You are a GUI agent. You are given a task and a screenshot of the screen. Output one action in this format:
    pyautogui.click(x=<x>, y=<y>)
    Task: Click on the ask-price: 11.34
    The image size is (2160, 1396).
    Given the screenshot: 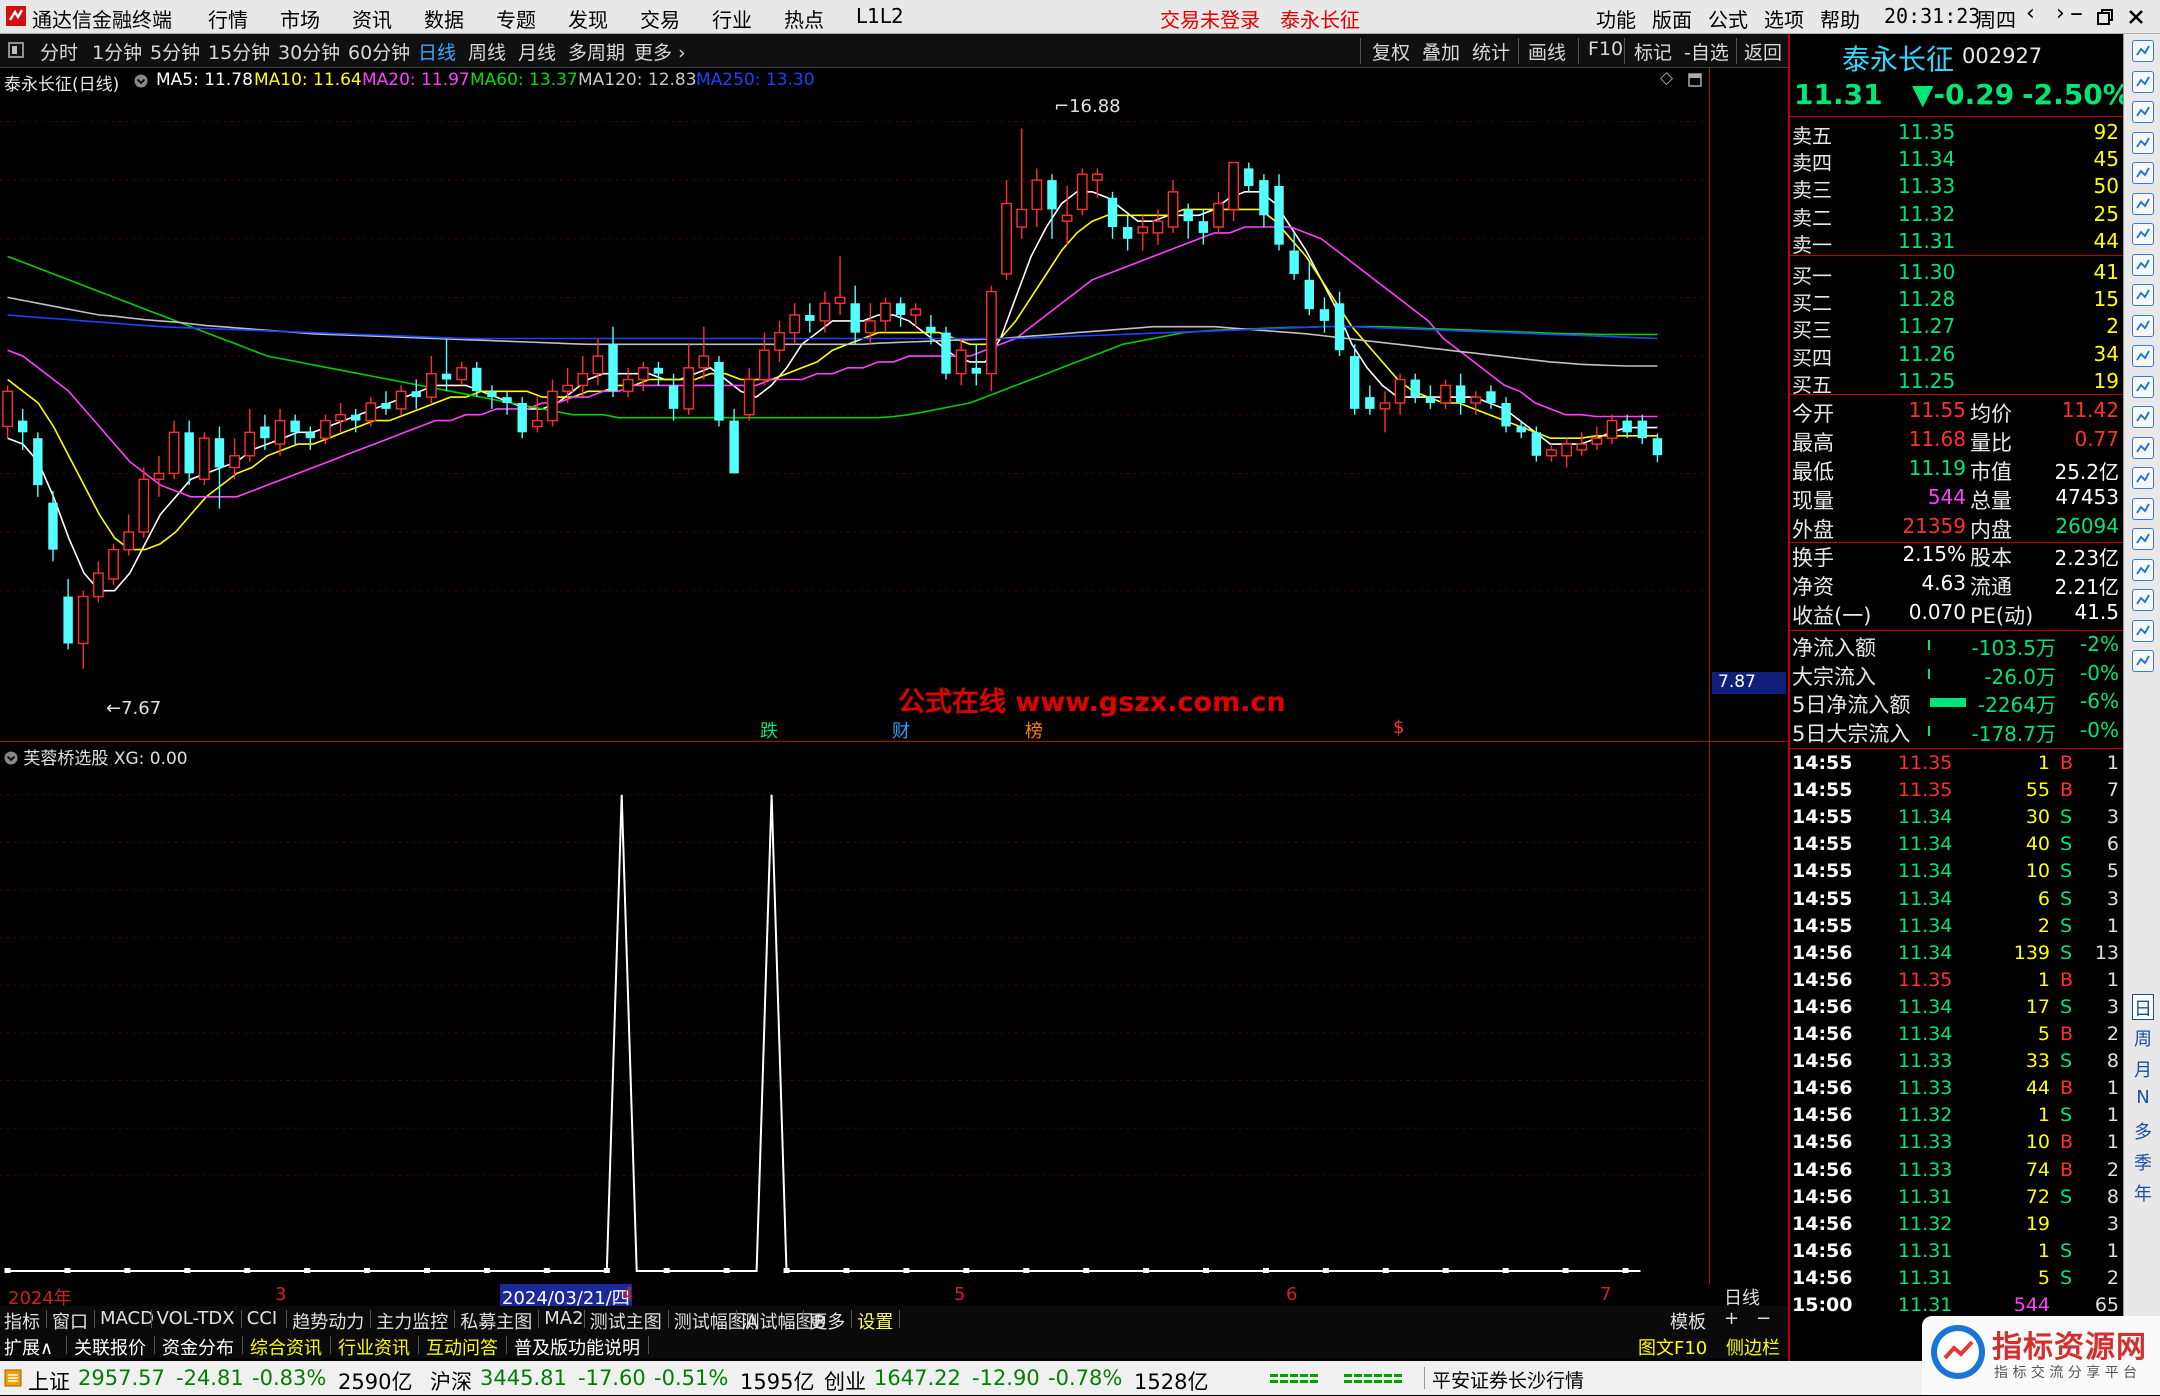 What is the action you would take?
    pyautogui.click(x=1926, y=159)
    